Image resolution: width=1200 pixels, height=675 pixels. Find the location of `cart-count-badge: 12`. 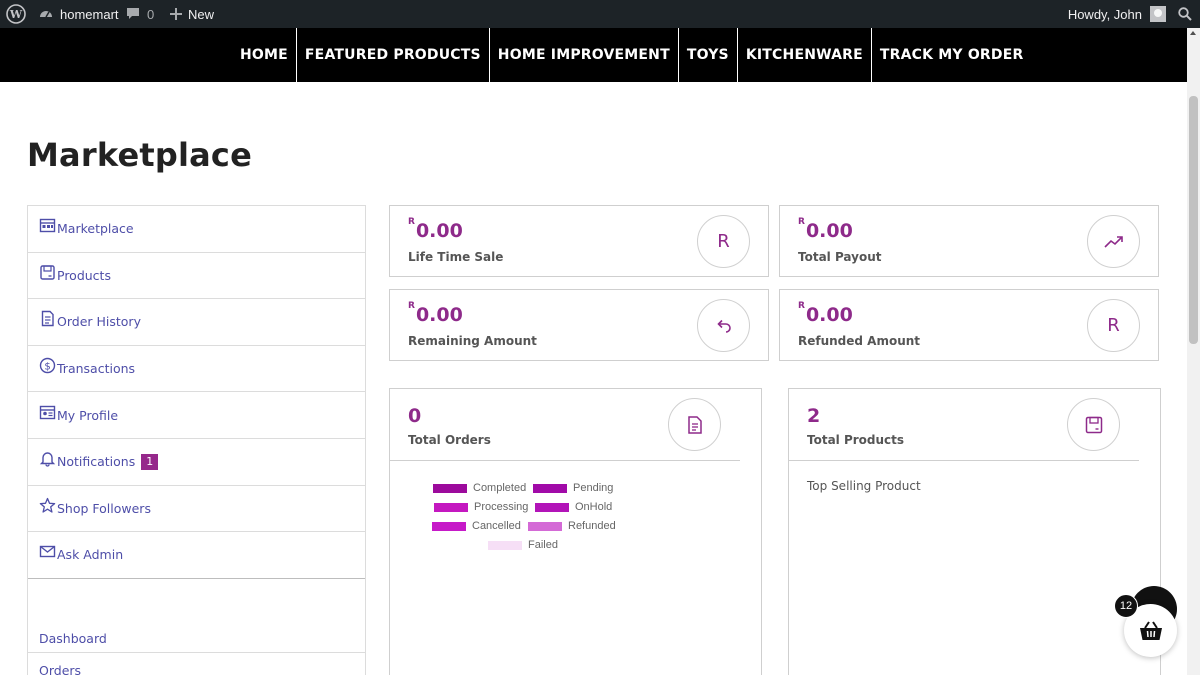

cart-count-badge: 12 is located at coordinates (1126, 606).